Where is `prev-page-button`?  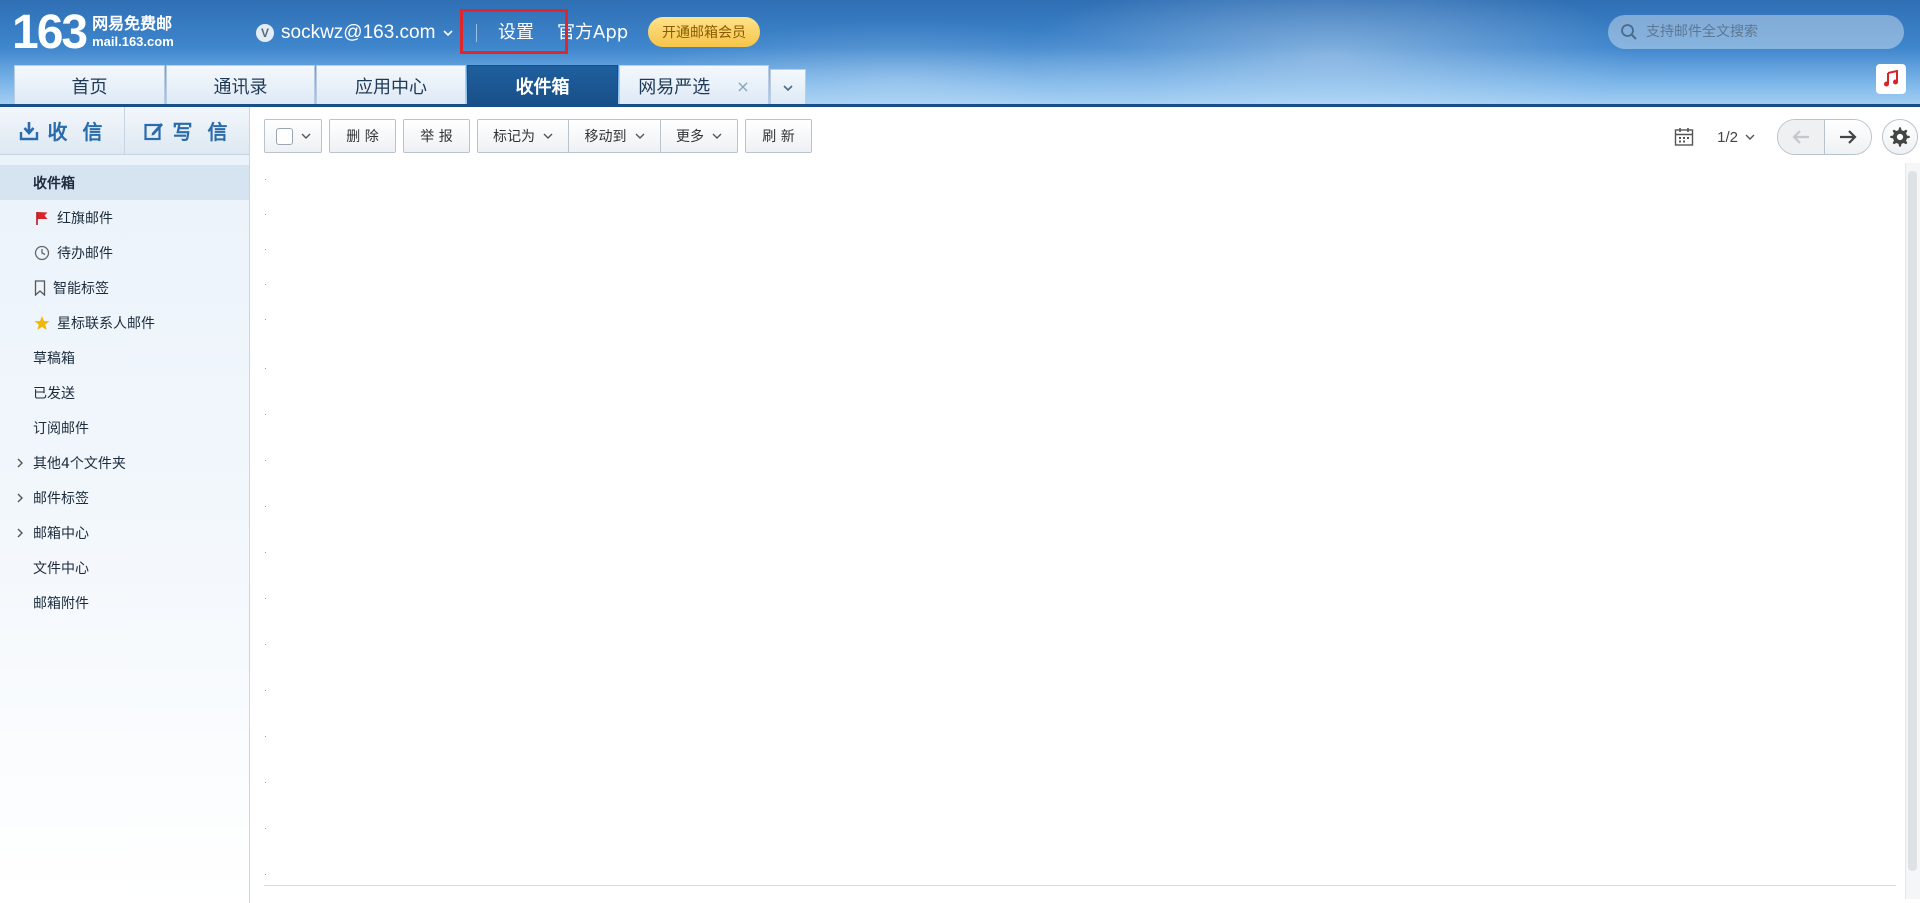
prev-page-button is located at coordinates (1801, 137).